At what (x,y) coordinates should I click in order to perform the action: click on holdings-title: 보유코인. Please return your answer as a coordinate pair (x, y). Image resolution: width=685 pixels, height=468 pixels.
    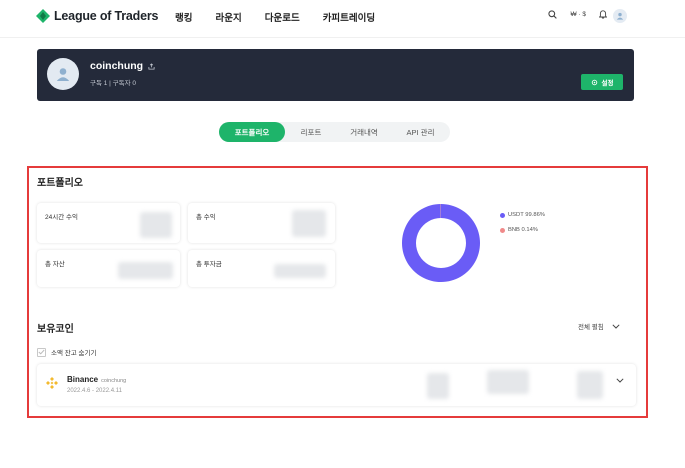
    Looking at the image, I should click on (55, 329).